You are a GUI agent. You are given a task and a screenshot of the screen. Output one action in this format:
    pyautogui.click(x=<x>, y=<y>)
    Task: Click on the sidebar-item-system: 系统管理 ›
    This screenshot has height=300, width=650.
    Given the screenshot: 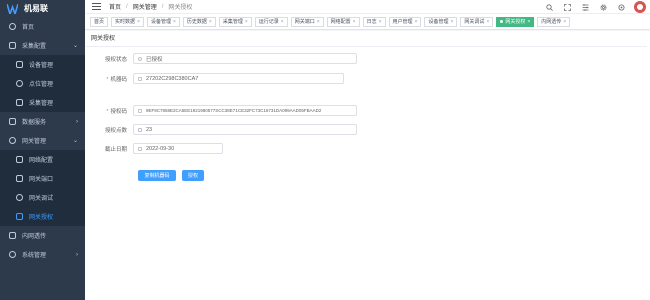 What is the action you would take?
    pyautogui.click(x=42, y=254)
    